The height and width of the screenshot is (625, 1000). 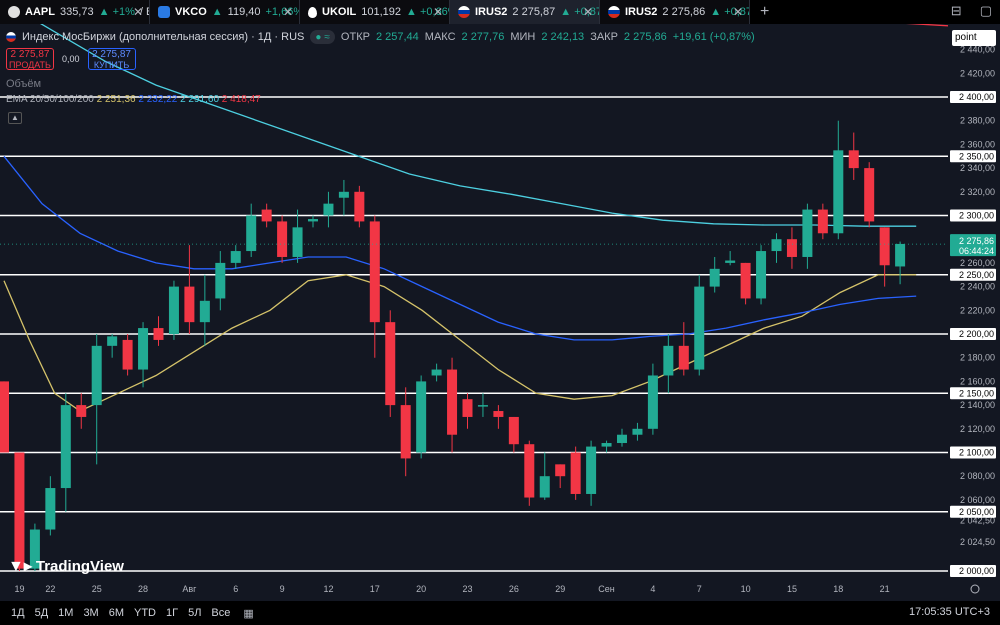 What do you see at coordinates (684, 12) in the screenshot?
I see `tab-price: 2 275,86` at bounding box center [684, 12].